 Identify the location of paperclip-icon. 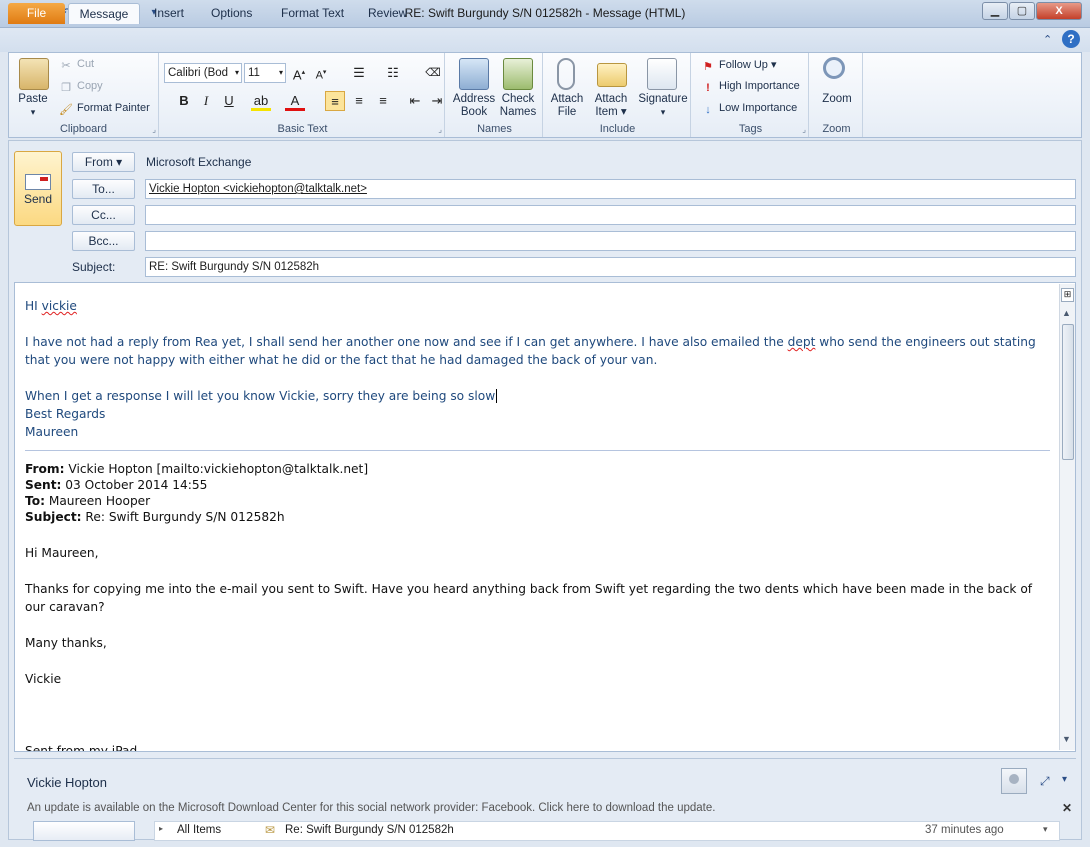
(566, 74).